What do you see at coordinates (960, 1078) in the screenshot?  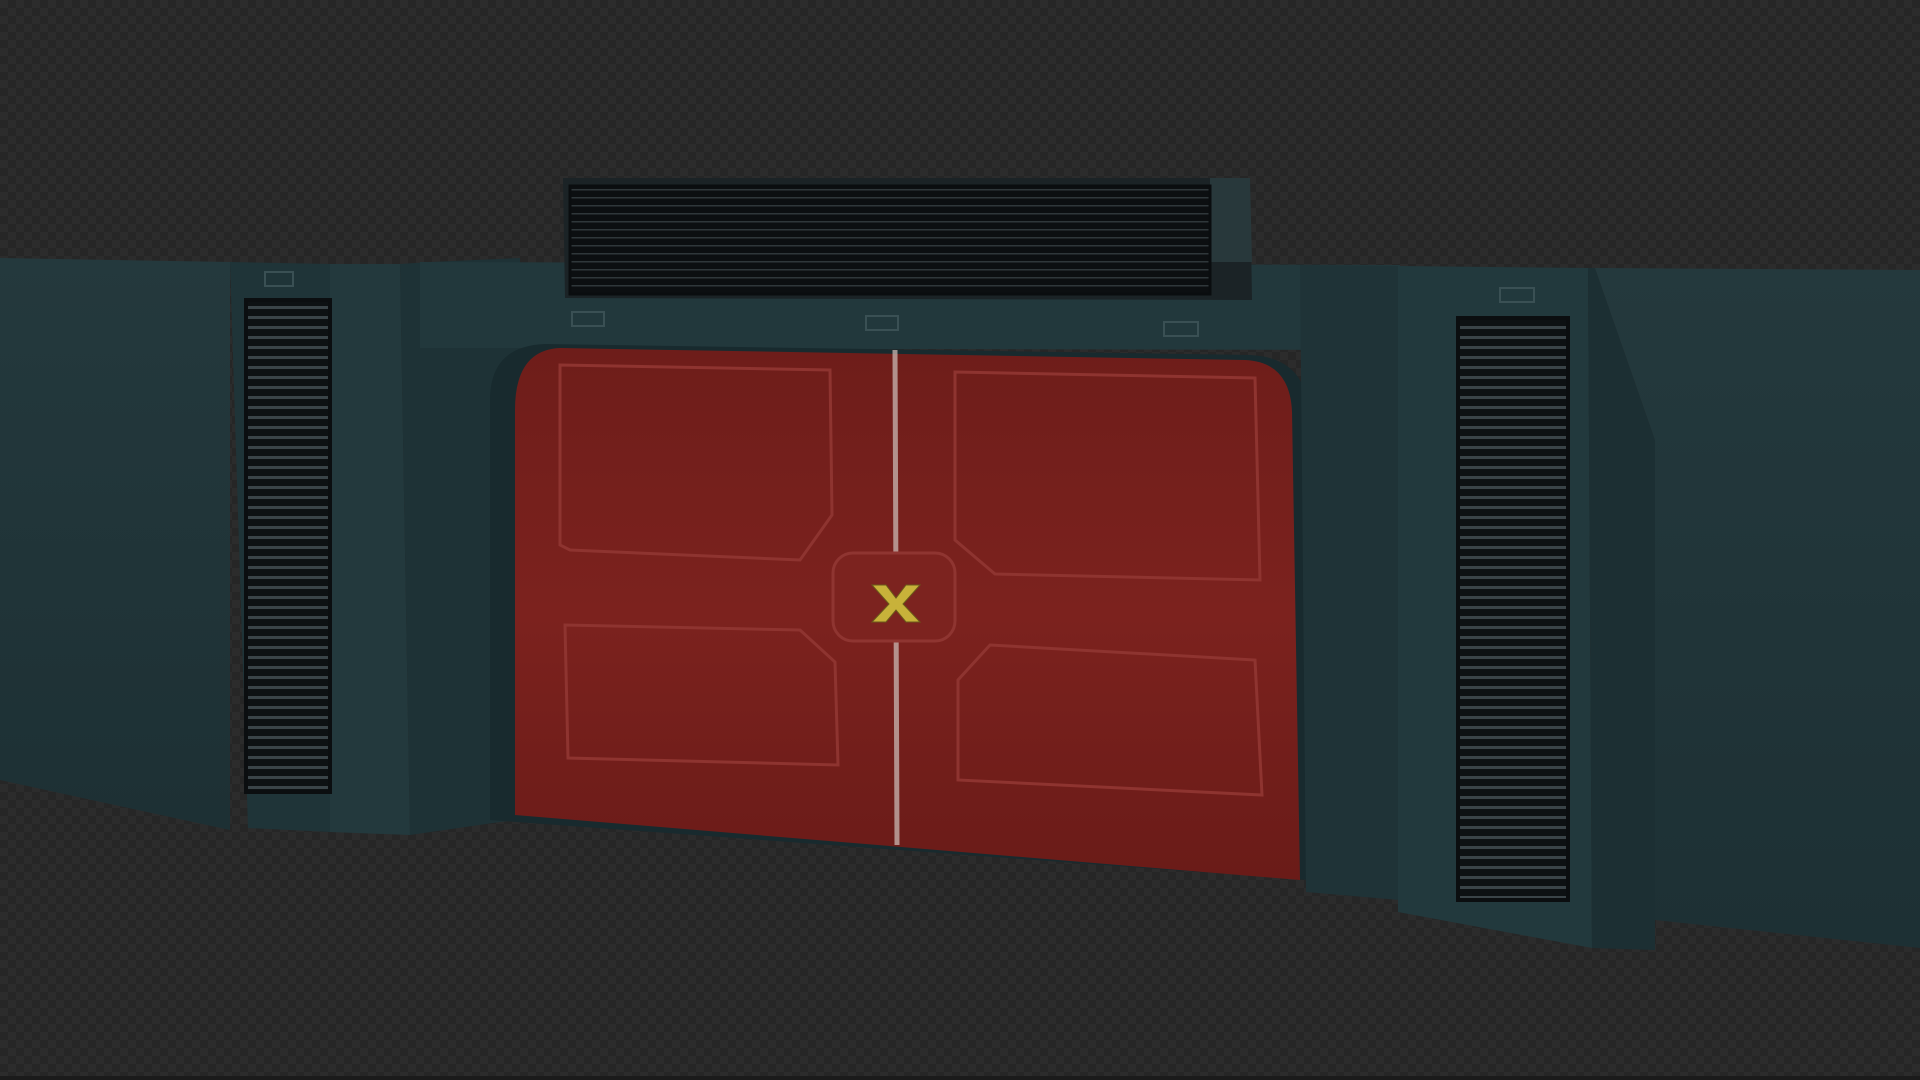 I see `viewport-bottom-bar` at bounding box center [960, 1078].